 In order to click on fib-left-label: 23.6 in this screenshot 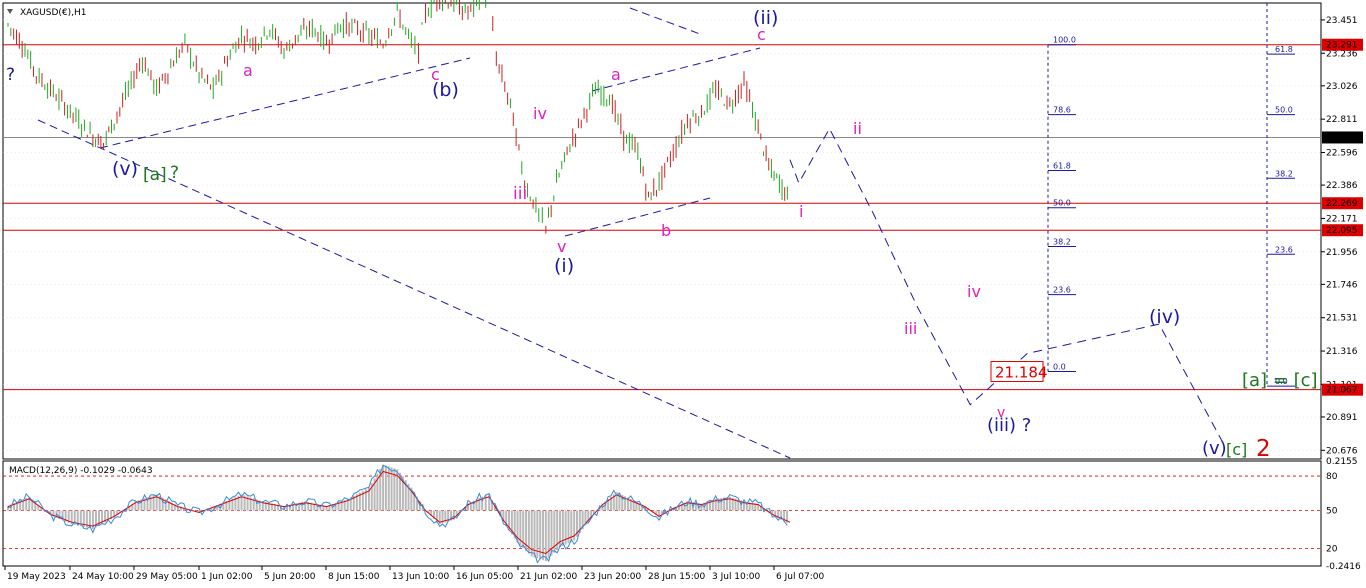, I will do `click(1062, 290)`.